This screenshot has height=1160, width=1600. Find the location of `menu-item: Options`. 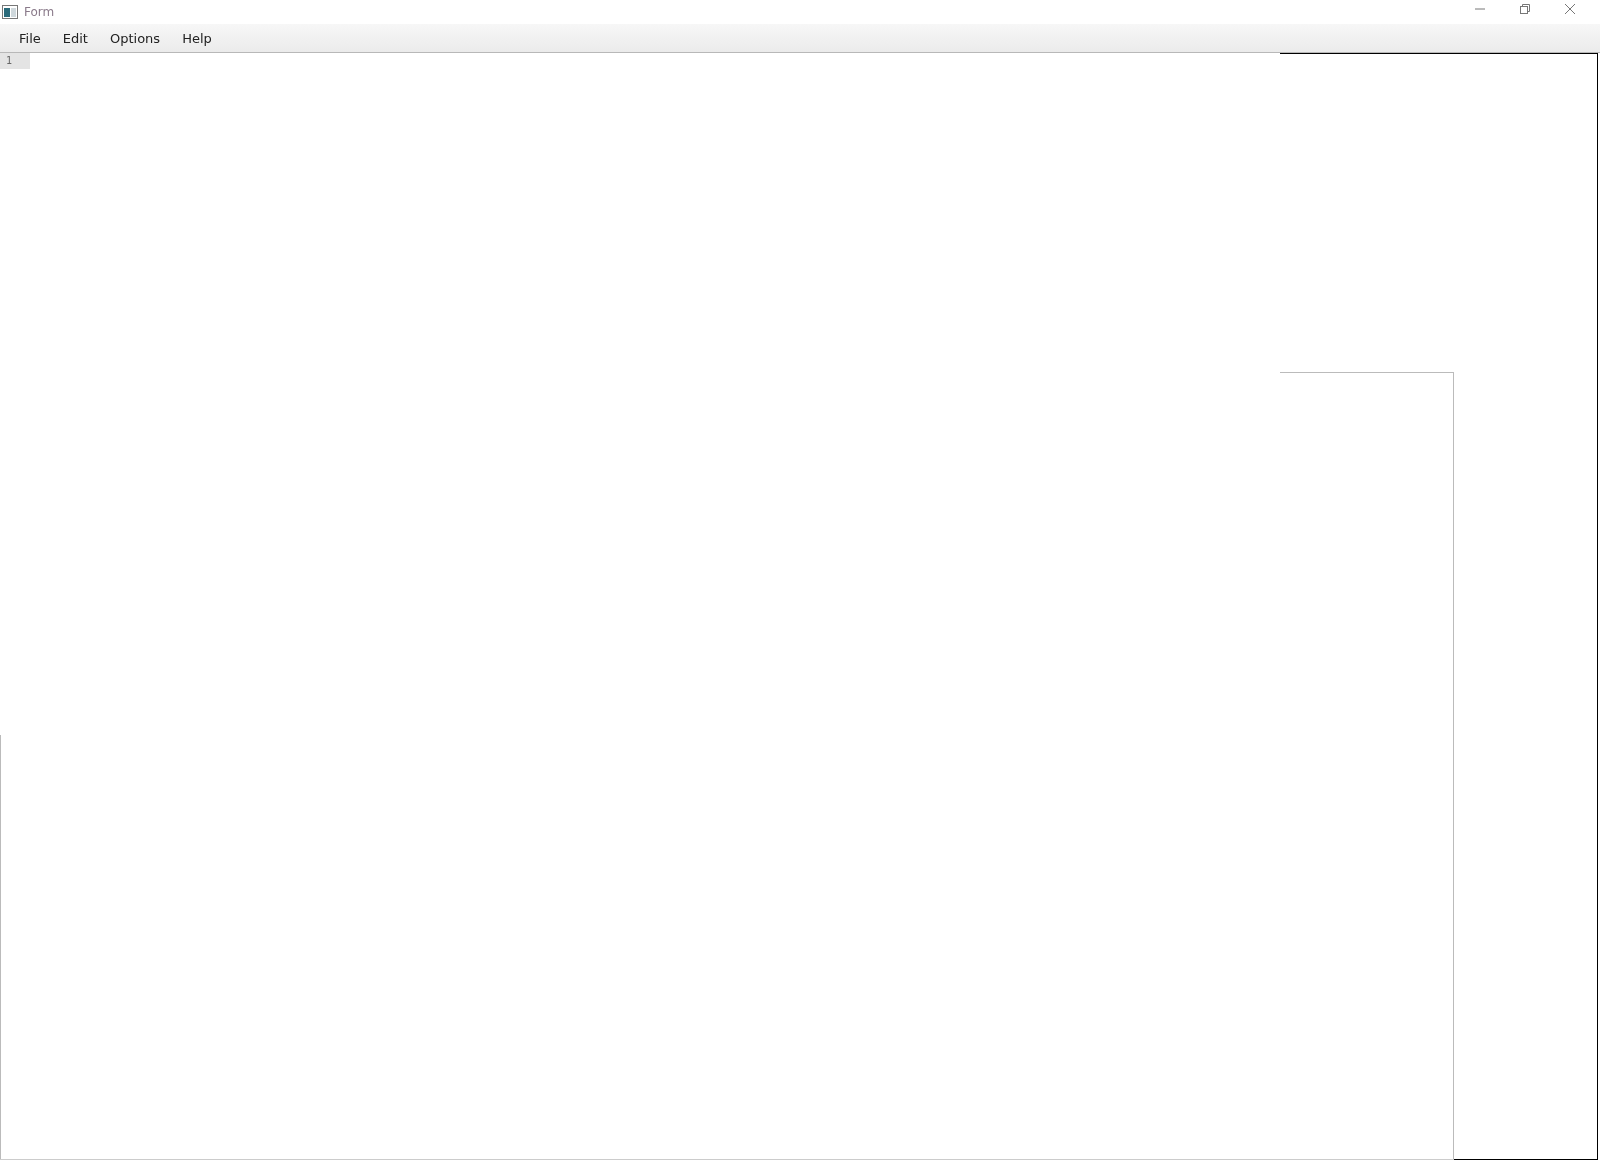

menu-item: Options is located at coordinates (135, 38).